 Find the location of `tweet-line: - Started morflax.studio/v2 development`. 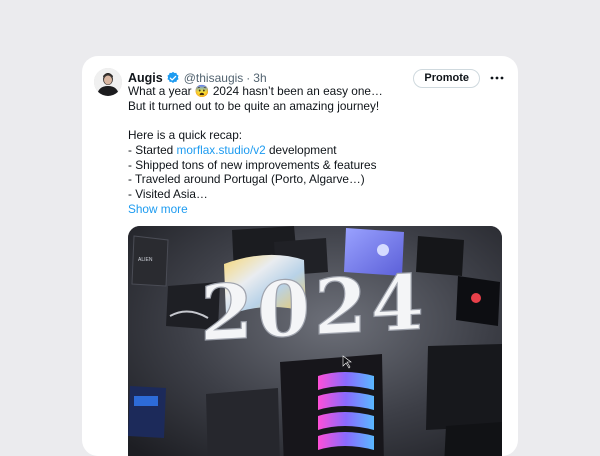

tweet-line: - Started morflax.studio/v2 development is located at coordinates (232, 149).